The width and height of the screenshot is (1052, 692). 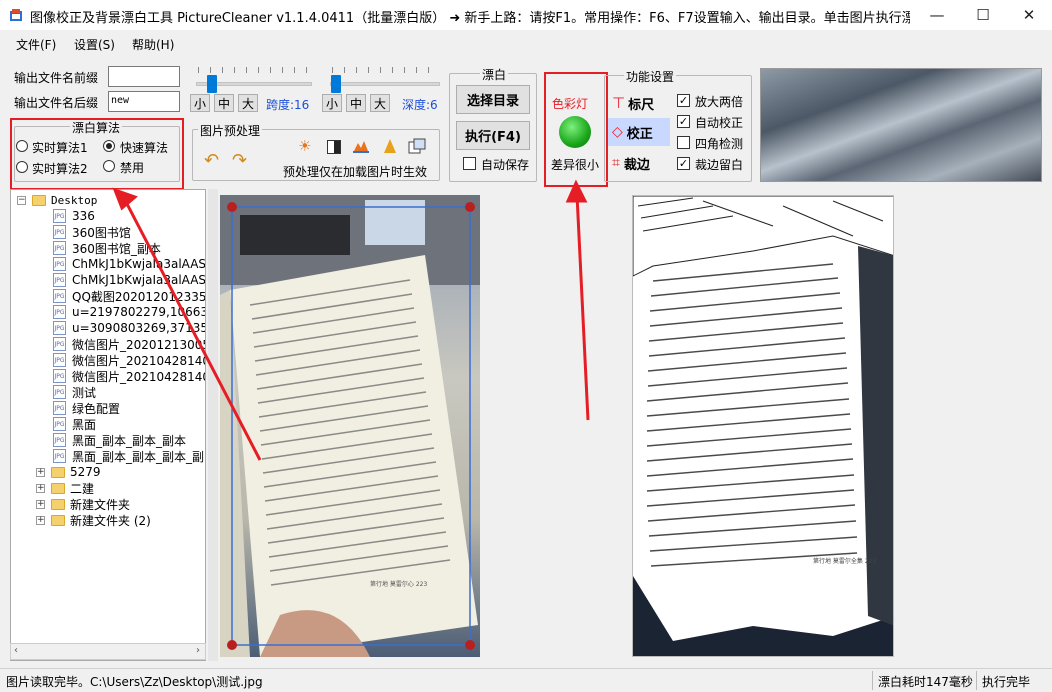 What do you see at coordinates (129, 344) in the screenshot?
I see `tree-file-item: JPG 微信图片_2020121300554` at bounding box center [129, 344].